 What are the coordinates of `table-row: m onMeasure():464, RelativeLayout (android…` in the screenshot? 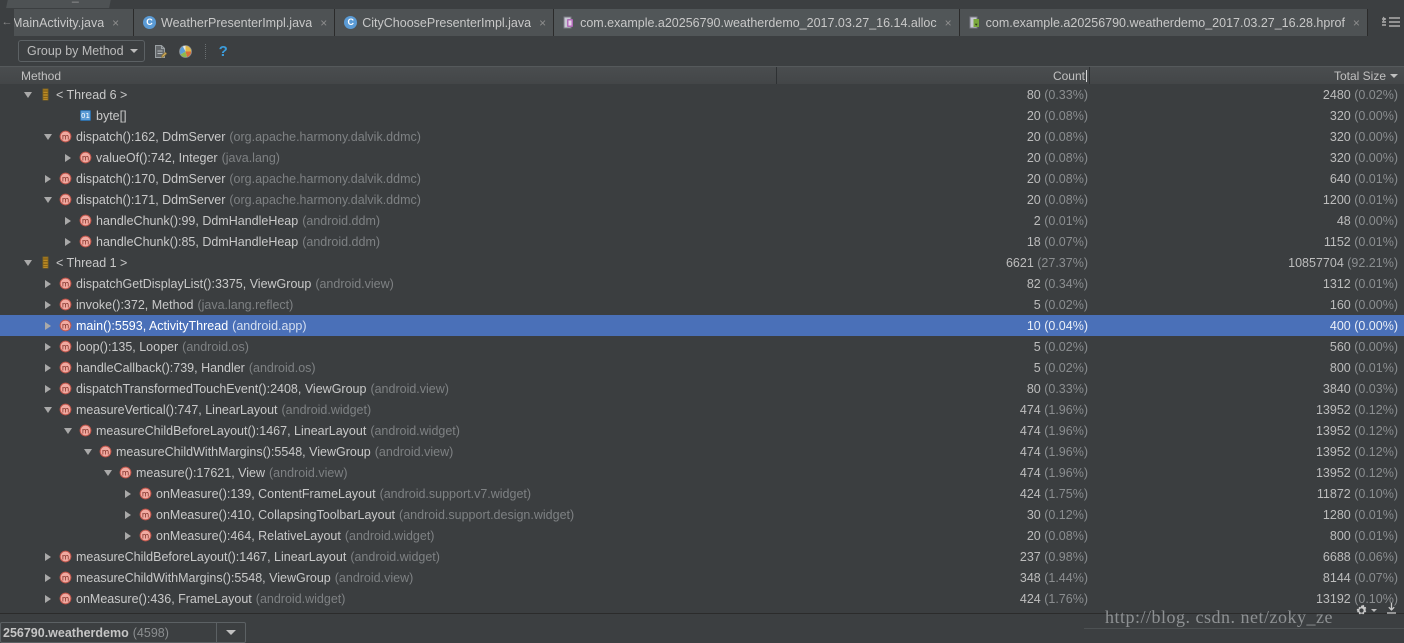 It's located at (702, 535).